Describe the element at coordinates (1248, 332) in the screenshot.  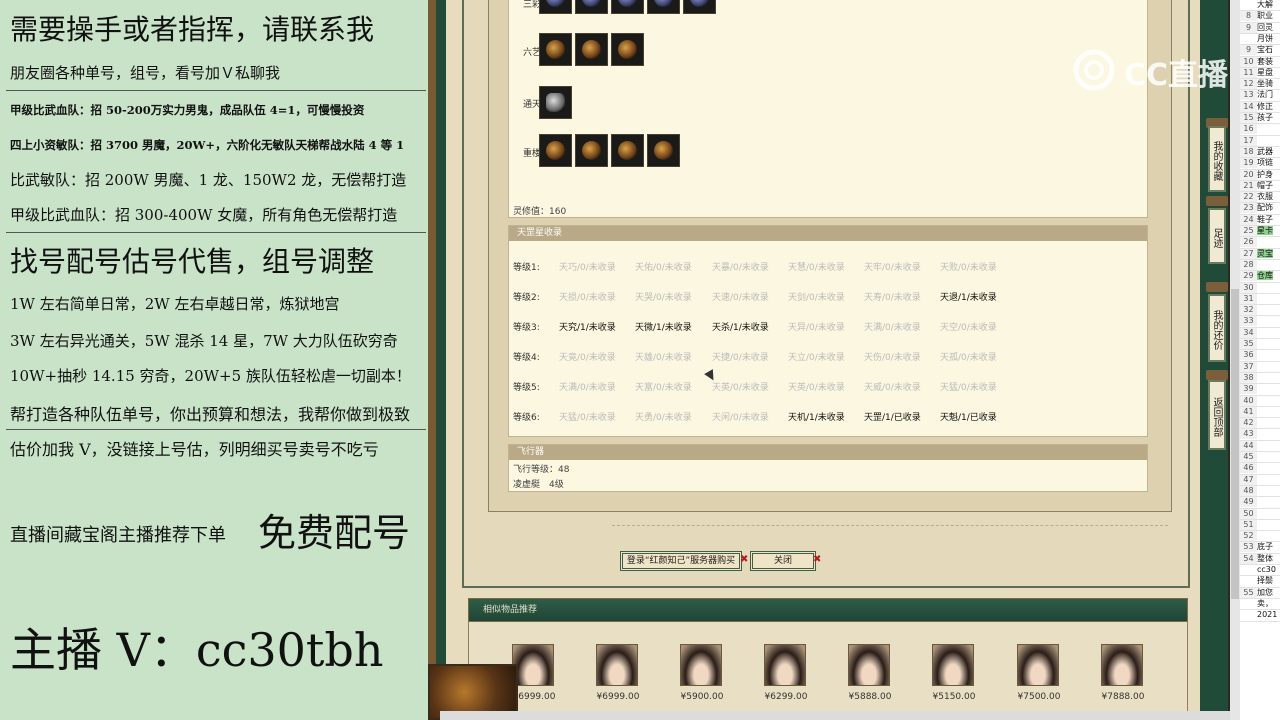
I see `row-number: 34` at that location.